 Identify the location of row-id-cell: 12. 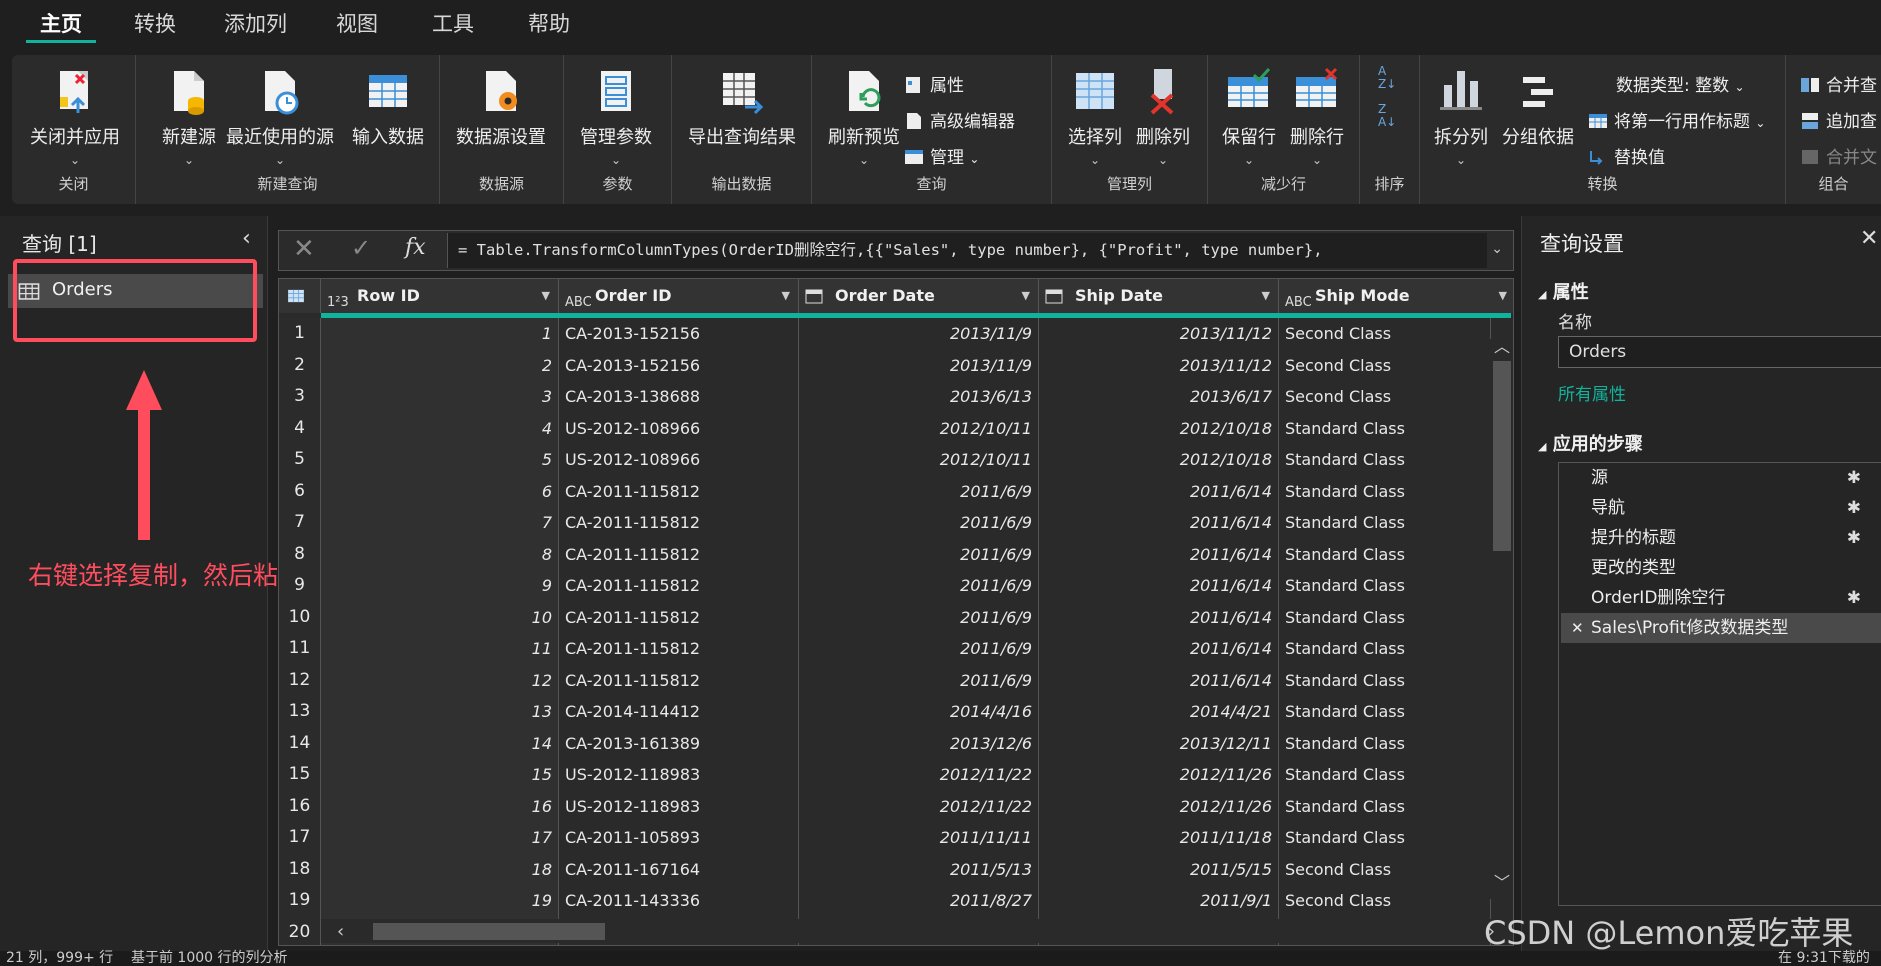
(440, 680).